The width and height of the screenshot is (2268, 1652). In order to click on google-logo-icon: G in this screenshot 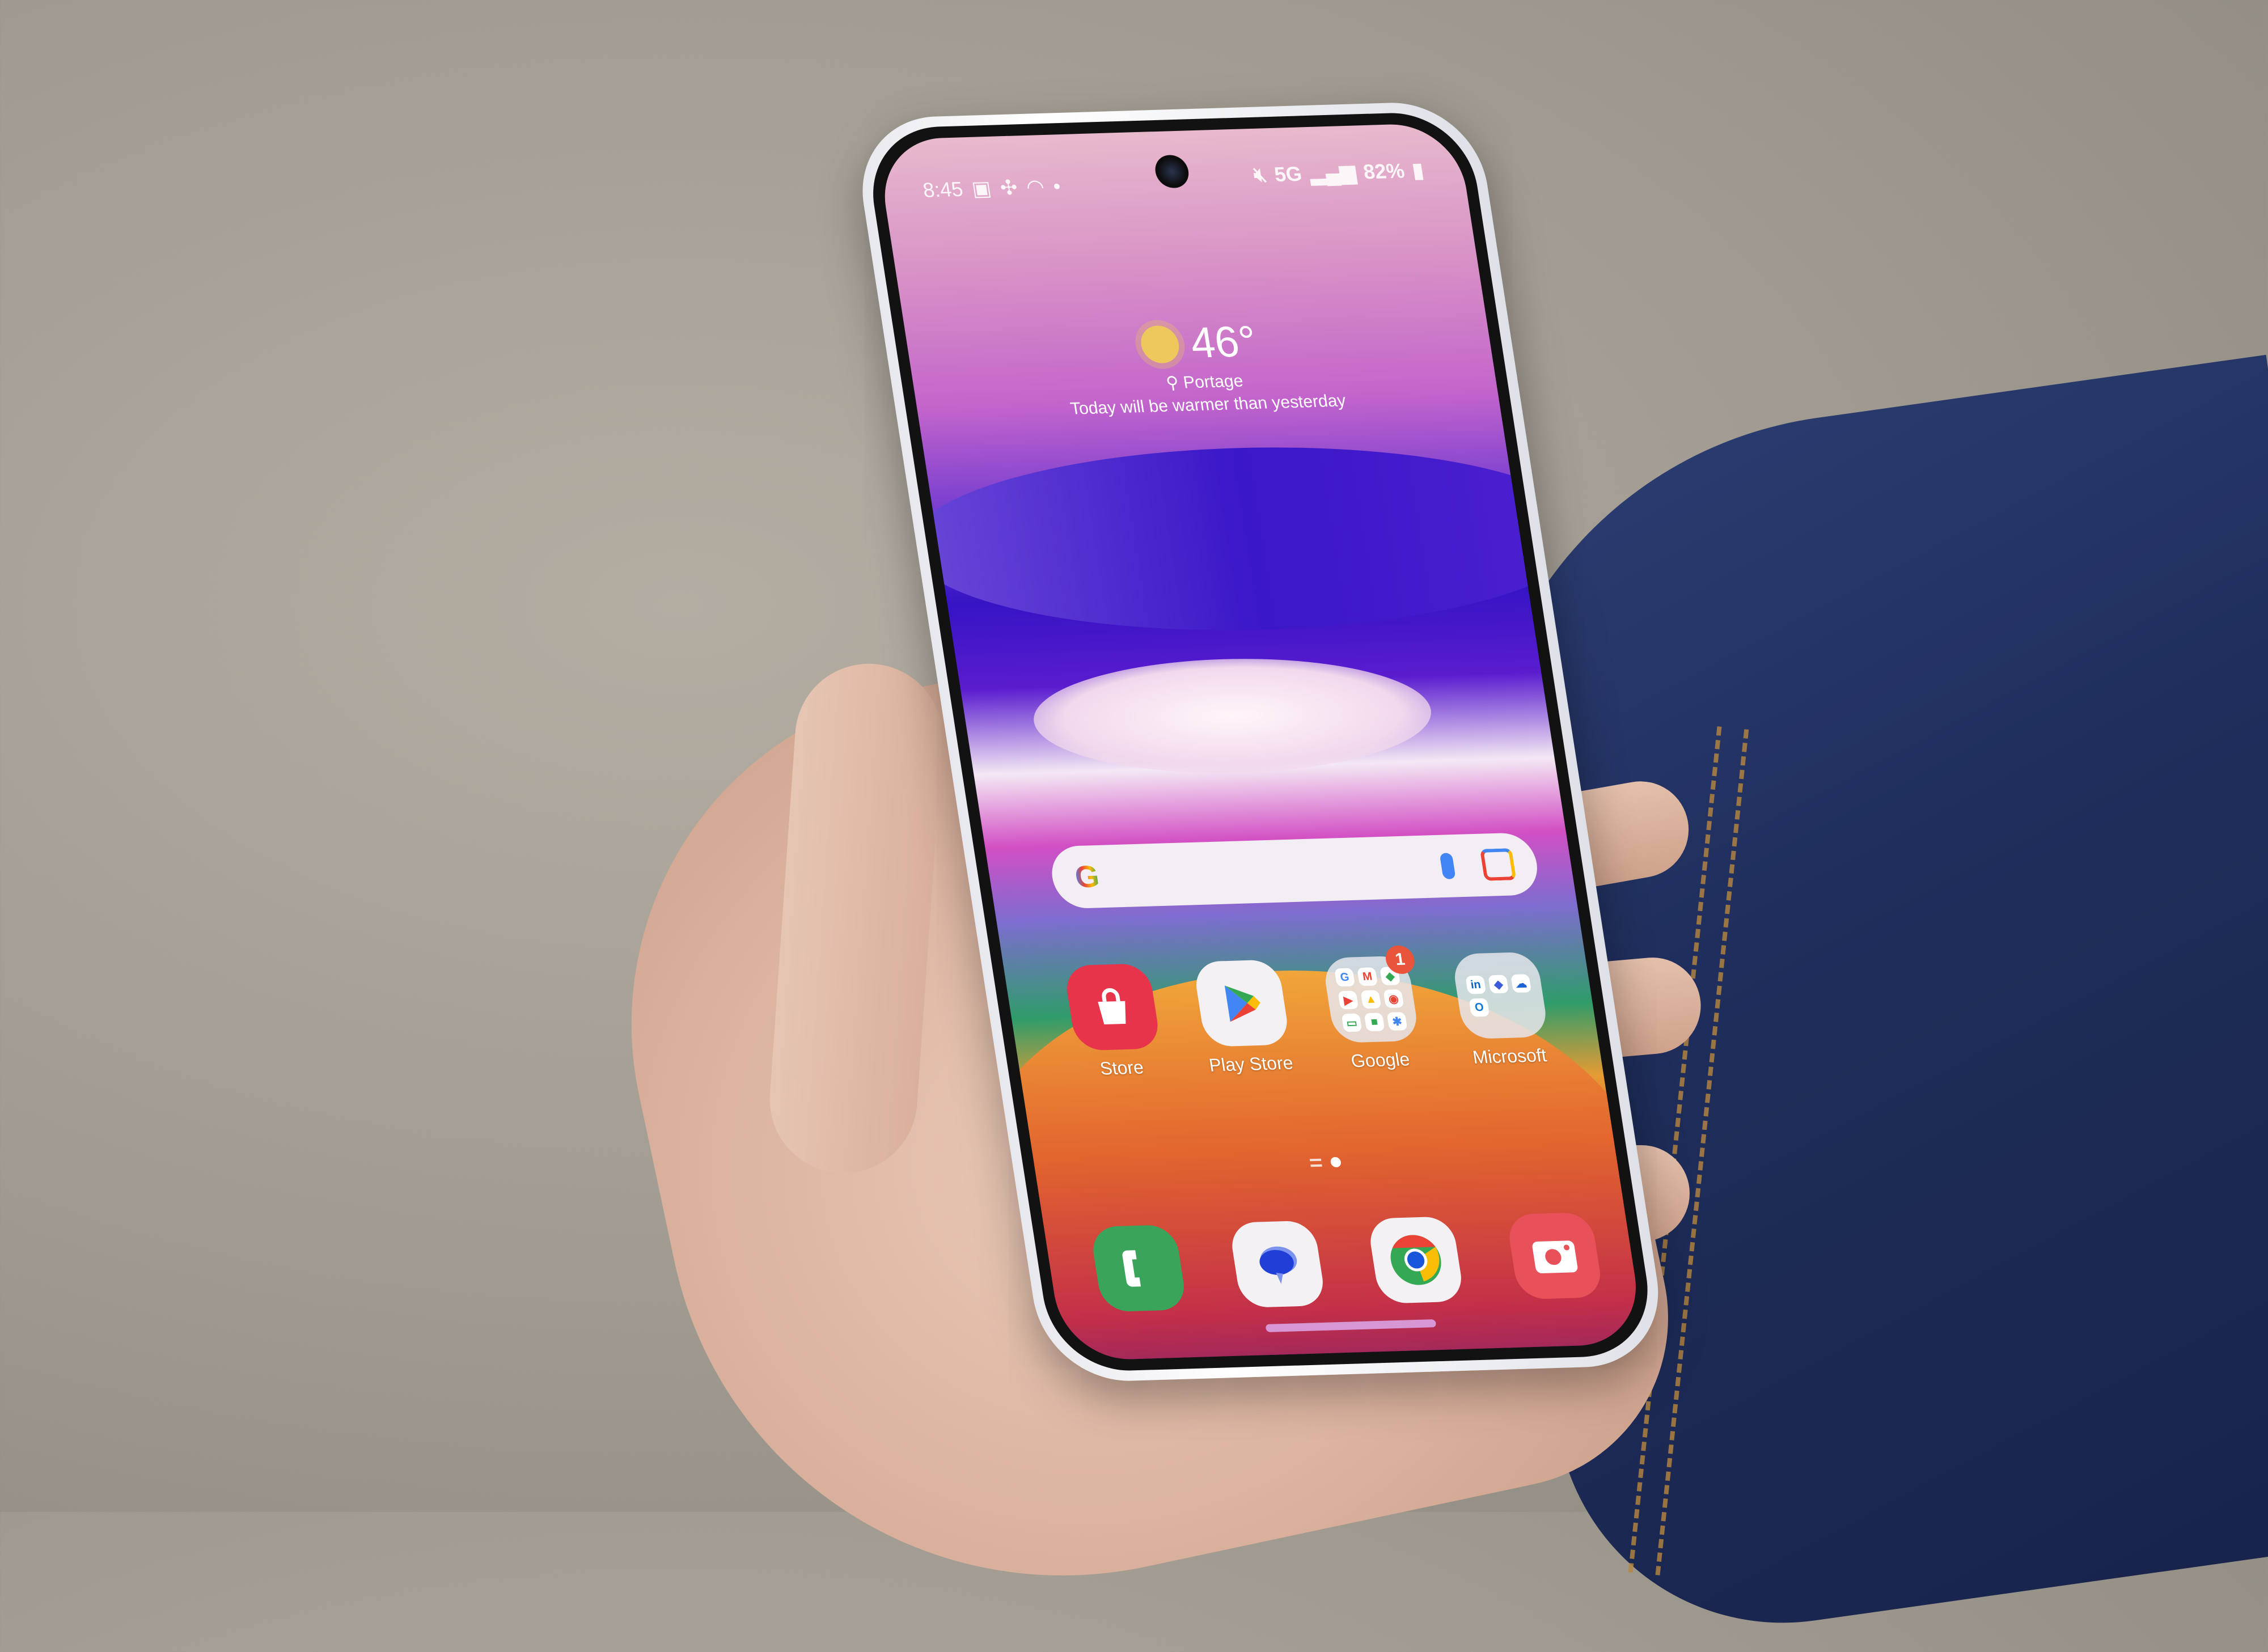, I will do `click(1087, 877)`.